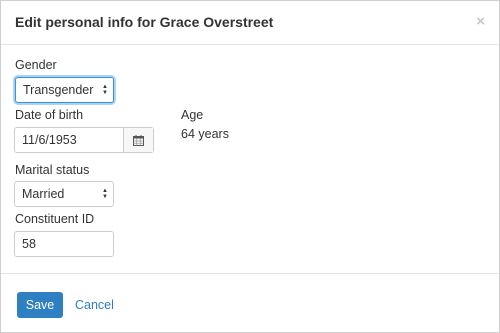 The width and height of the screenshot is (500, 333). Describe the element at coordinates (49, 115) in the screenshot. I see `date-of-birth-label: Date of birth` at that location.